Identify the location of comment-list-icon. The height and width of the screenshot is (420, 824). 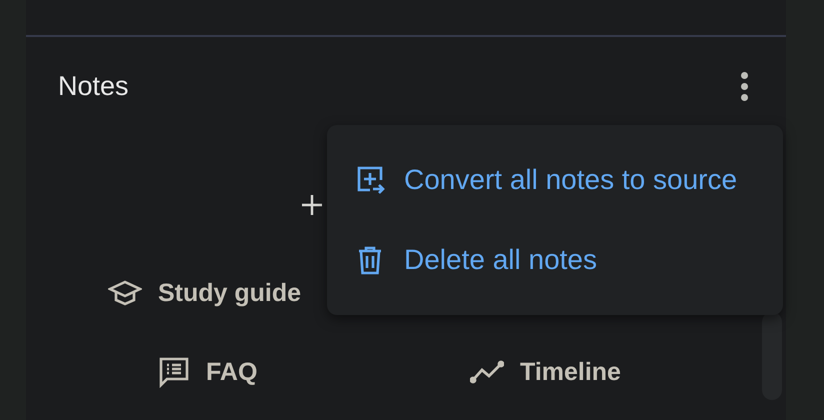
(174, 372).